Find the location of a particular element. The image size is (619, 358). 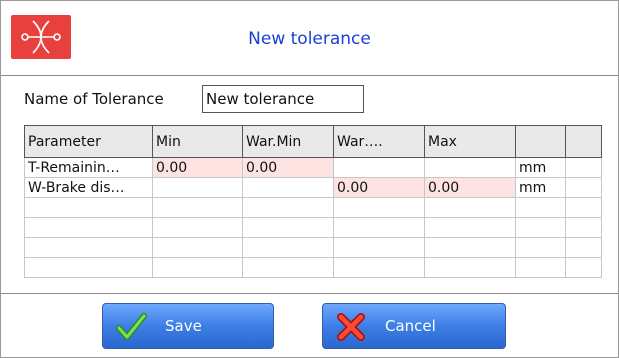

table-row: W-Brake dis… 0.00 0.00 mm is located at coordinates (313, 187).